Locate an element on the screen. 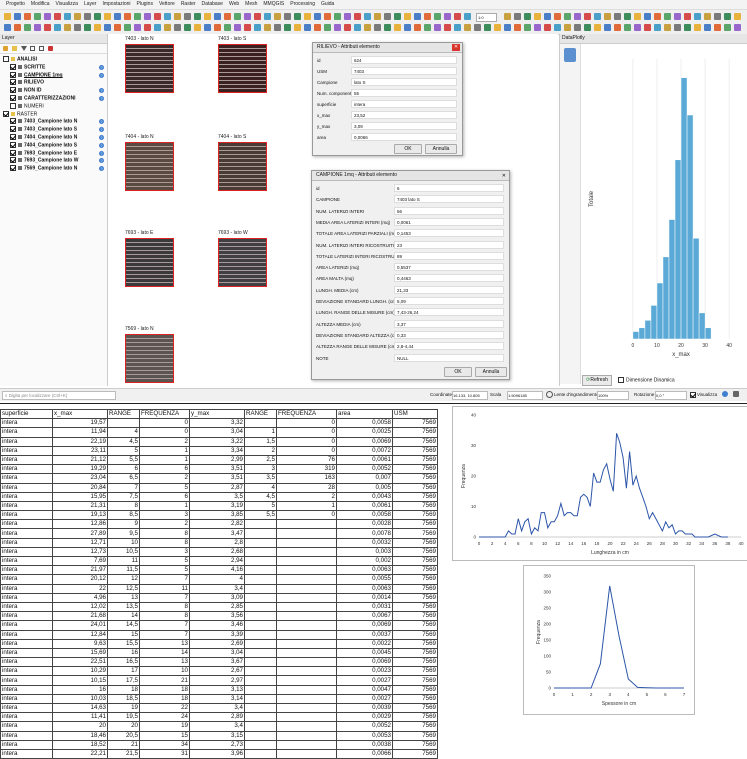 This screenshot has height=759, width=747. crs-icon is located at coordinates (725, 394).